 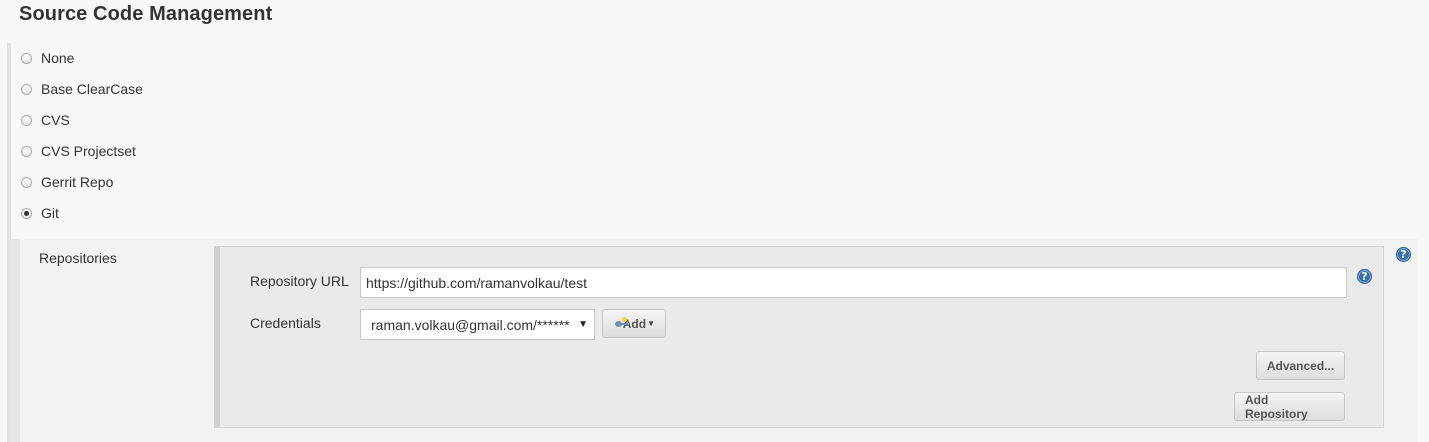 I want to click on radio-option-cvs-projectset: CVS Projectset, so click(x=78, y=151).